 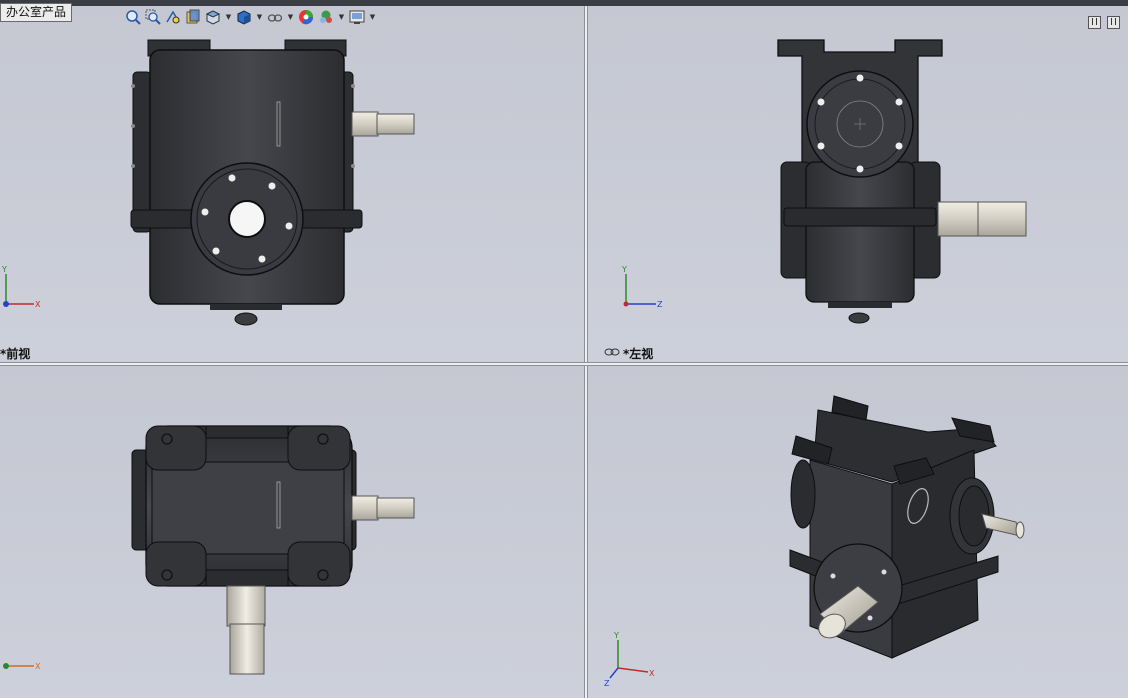 I want to click on iso-view-model, so click(x=907, y=527).